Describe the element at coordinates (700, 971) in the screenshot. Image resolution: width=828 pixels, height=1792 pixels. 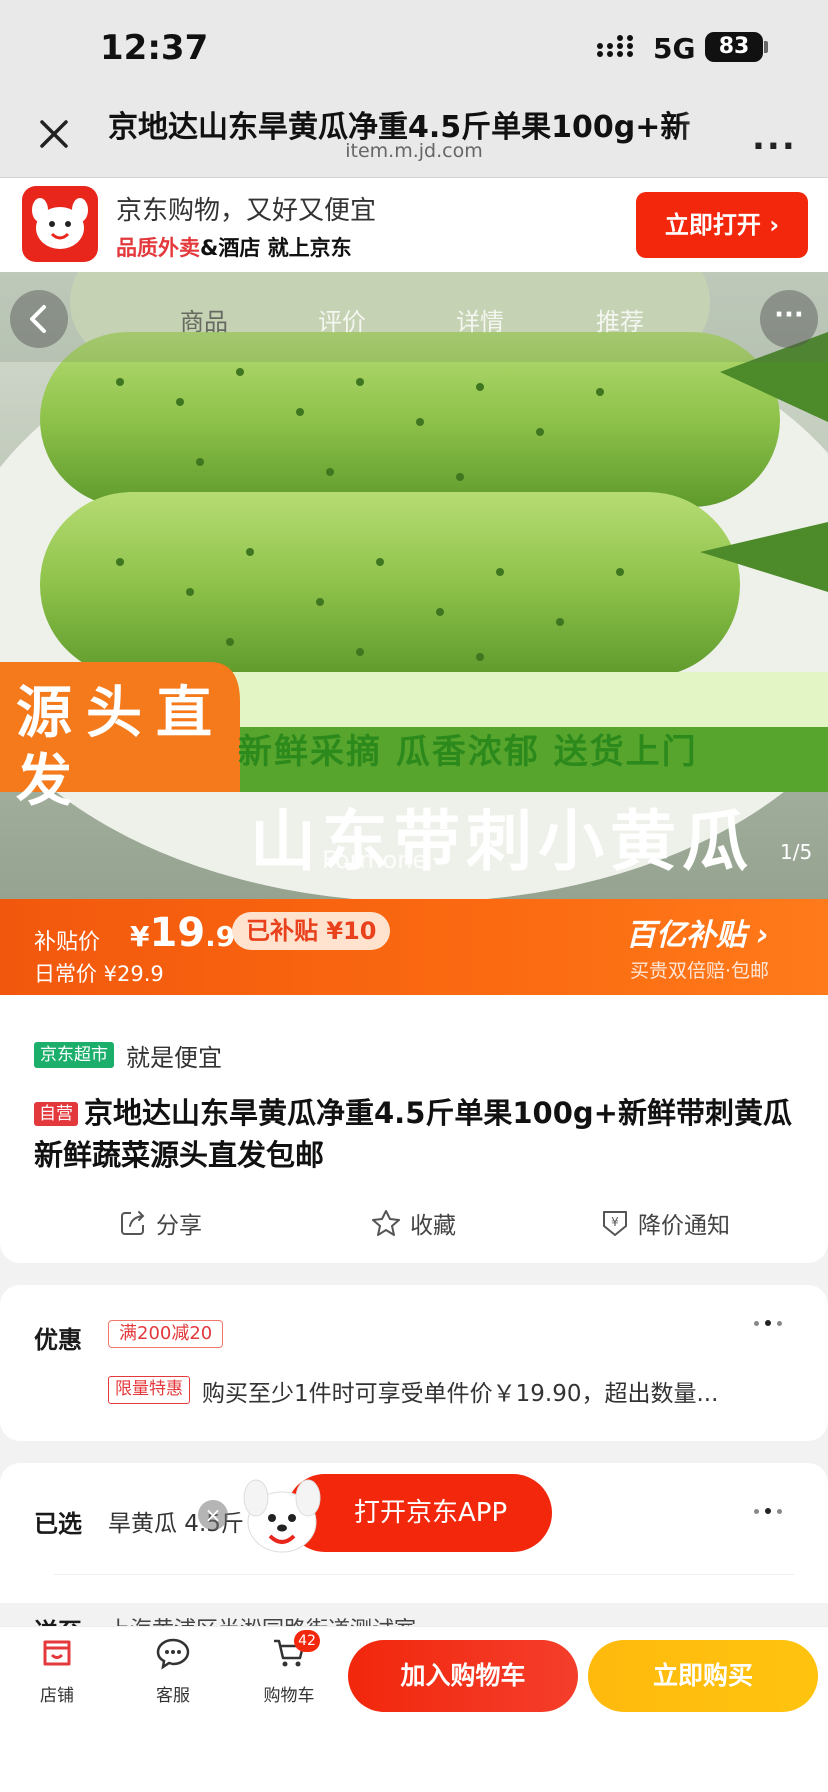
I see `billion-subsidy-subtitle: 买贵双倍赔·包邮` at that location.